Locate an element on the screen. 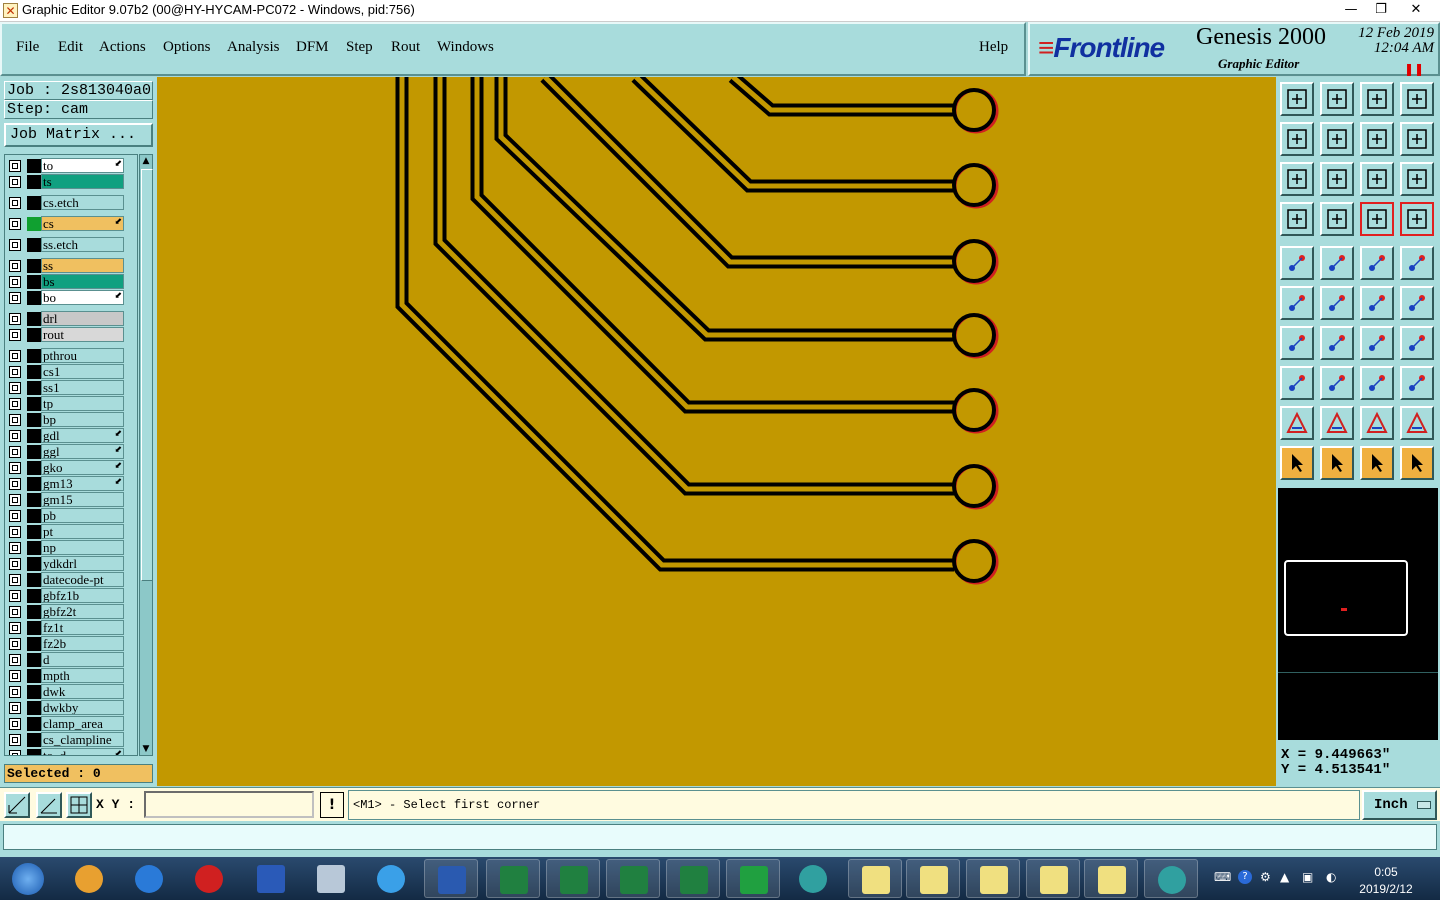  layer-row: gko ⬋ is located at coordinates (71, 468).